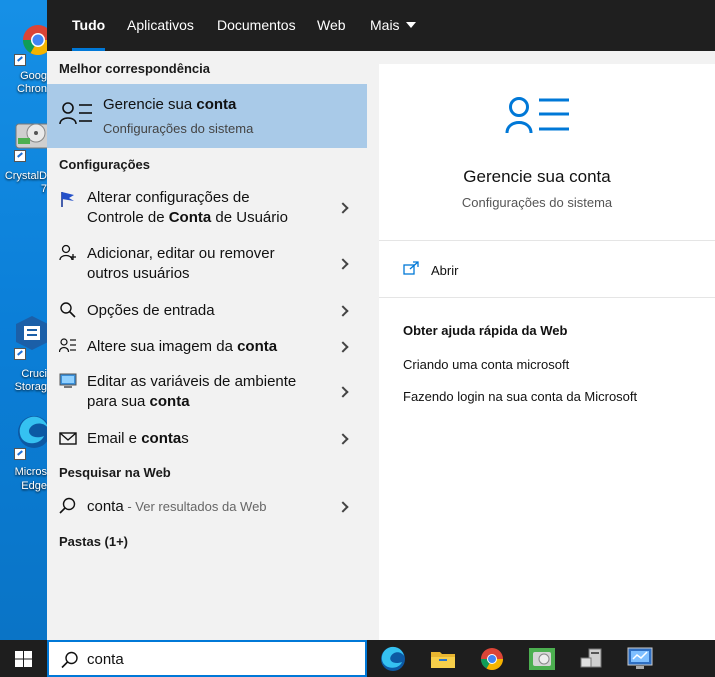 The height and width of the screenshot is (677, 715). I want to click on taskbar-search-box, so click(207, 658).